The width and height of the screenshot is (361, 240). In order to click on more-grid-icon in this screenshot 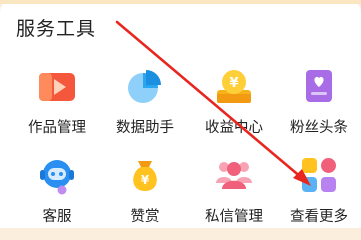, I will do `click(319, 175)`.